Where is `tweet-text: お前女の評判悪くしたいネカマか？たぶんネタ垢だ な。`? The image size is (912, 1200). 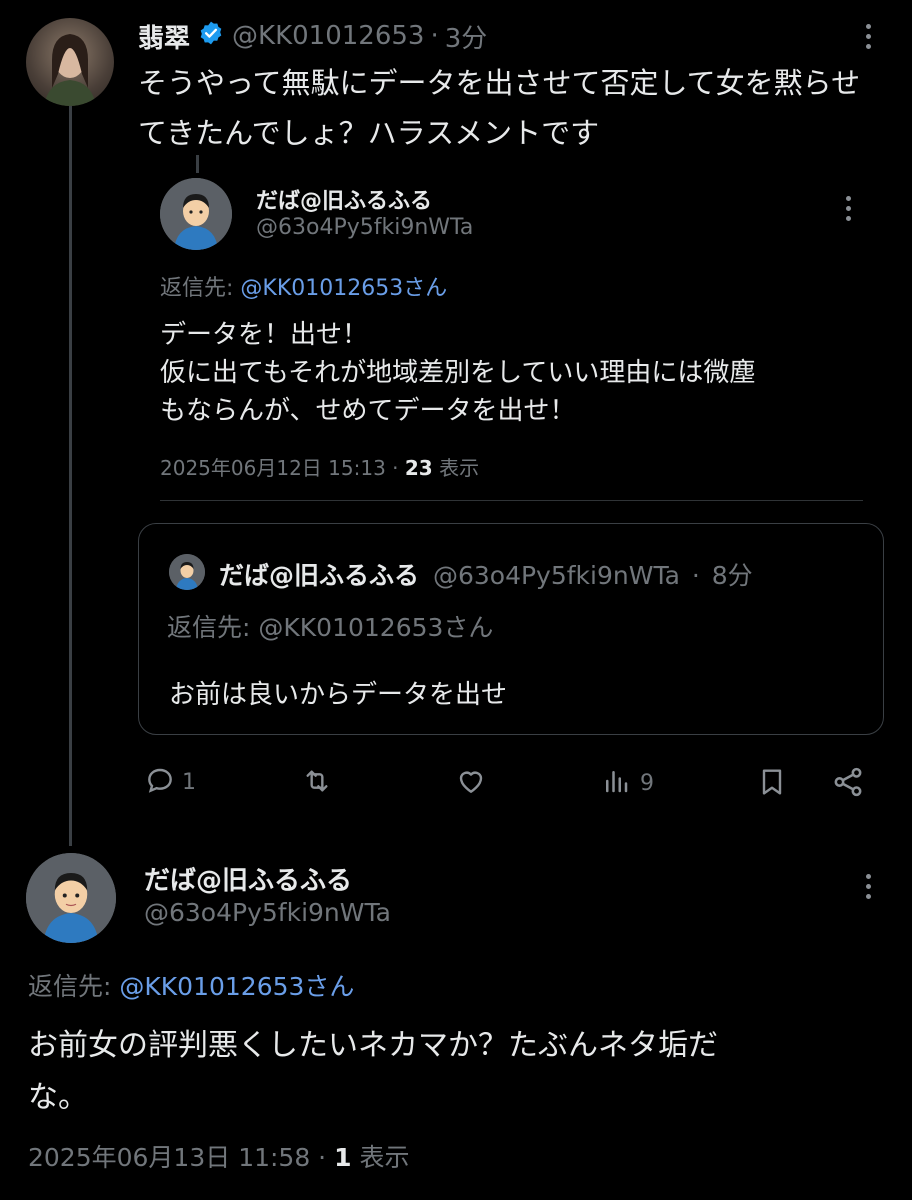
tweet-text: お前女の評判悪くしたいネカマか？たぶんネタ垢だ な。 is located at coordinates (373, 1072).